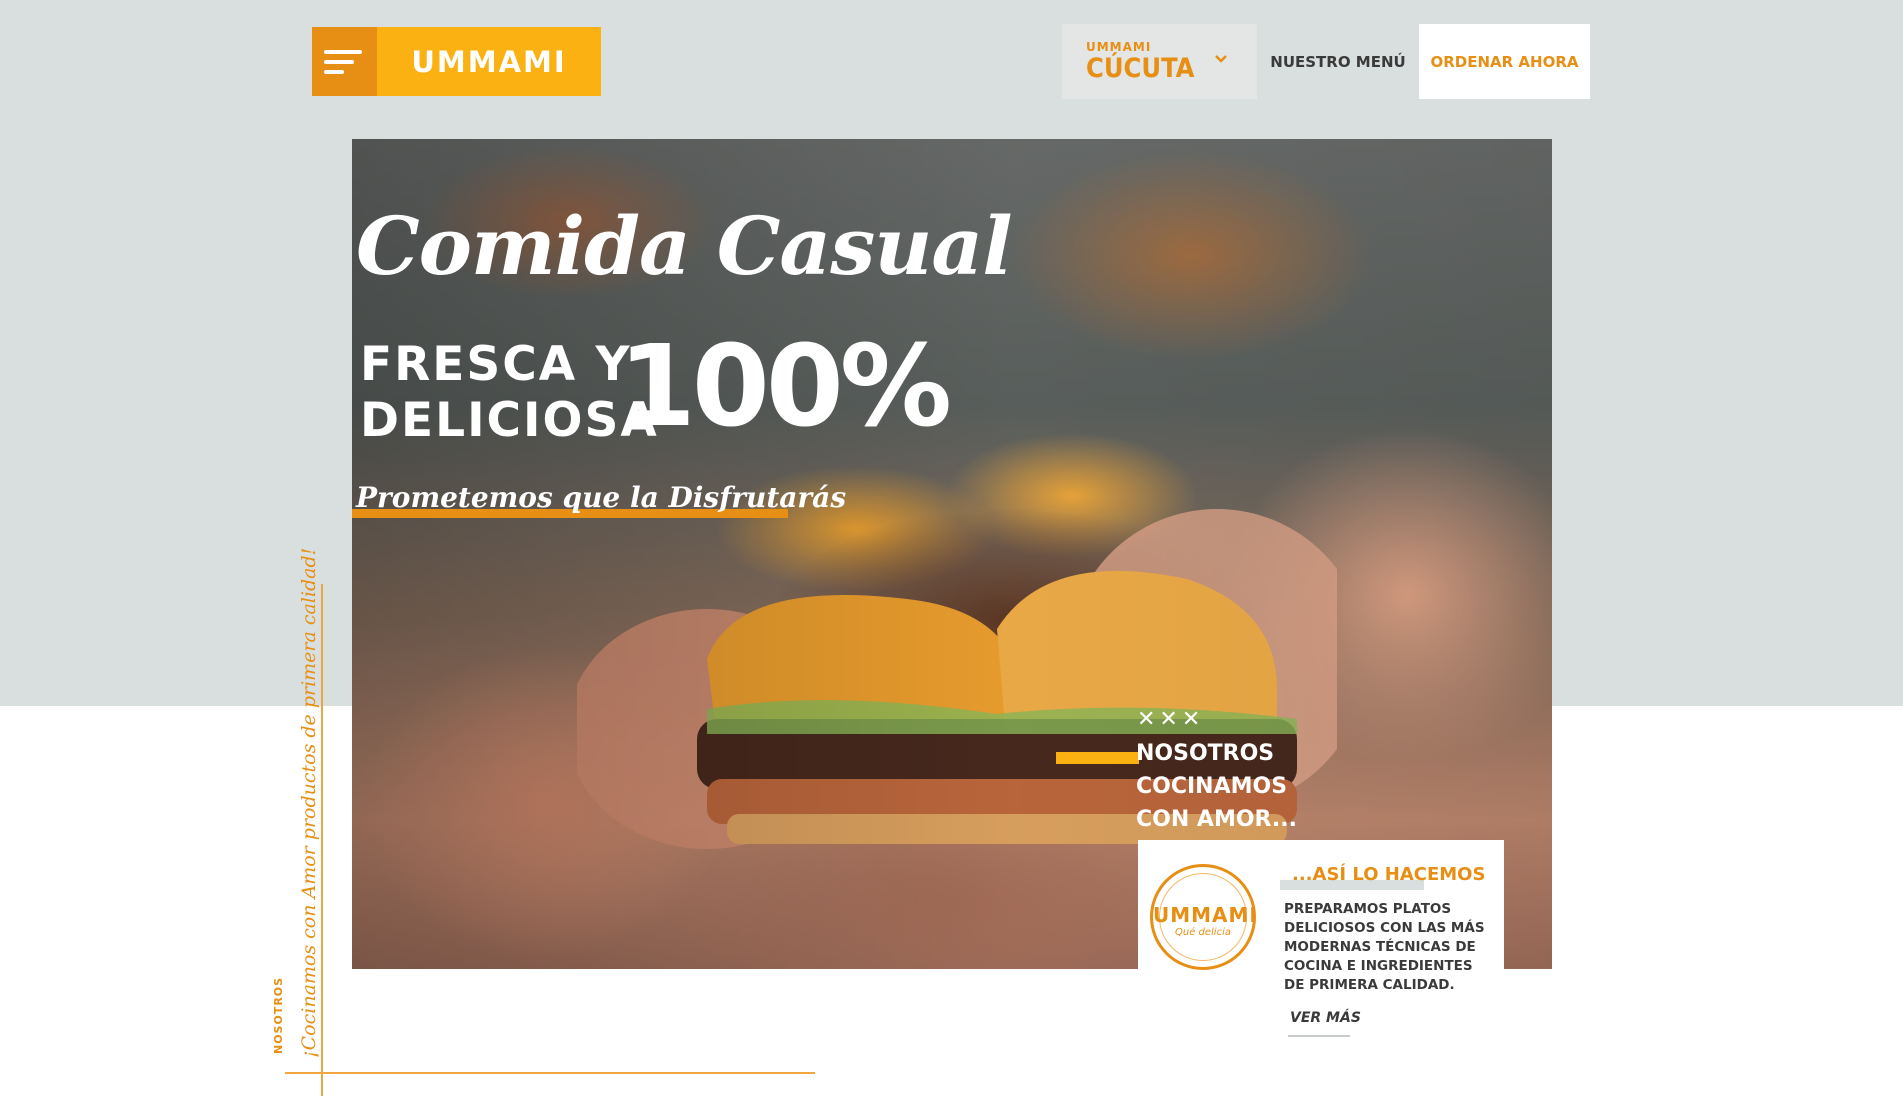 This screenshot has height=1099, width=1903. I want to click on hamburger-menu-icon, so click(344, 61).